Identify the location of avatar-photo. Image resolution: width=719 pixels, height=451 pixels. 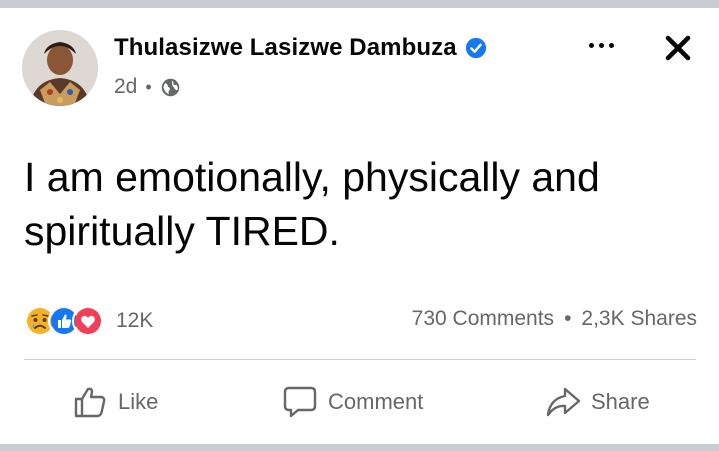
(60, 68).